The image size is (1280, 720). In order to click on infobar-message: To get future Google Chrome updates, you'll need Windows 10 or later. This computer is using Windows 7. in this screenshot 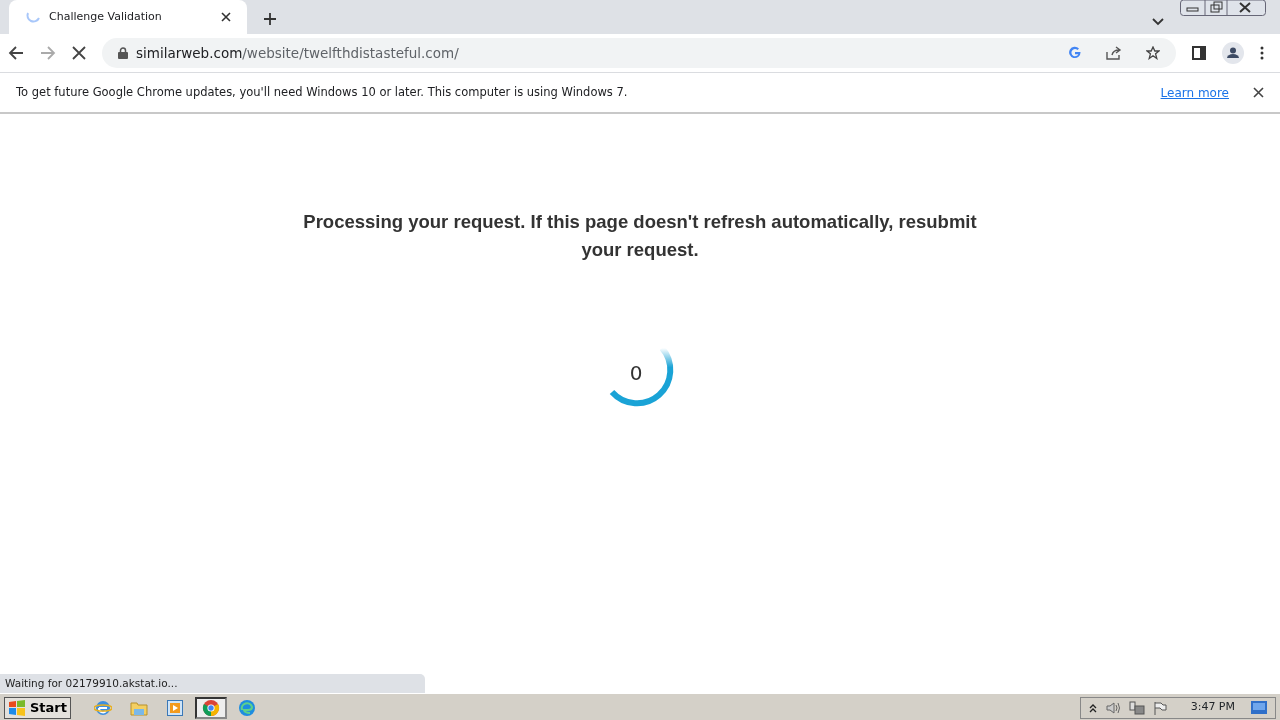, I will do `click(322, 92)`.